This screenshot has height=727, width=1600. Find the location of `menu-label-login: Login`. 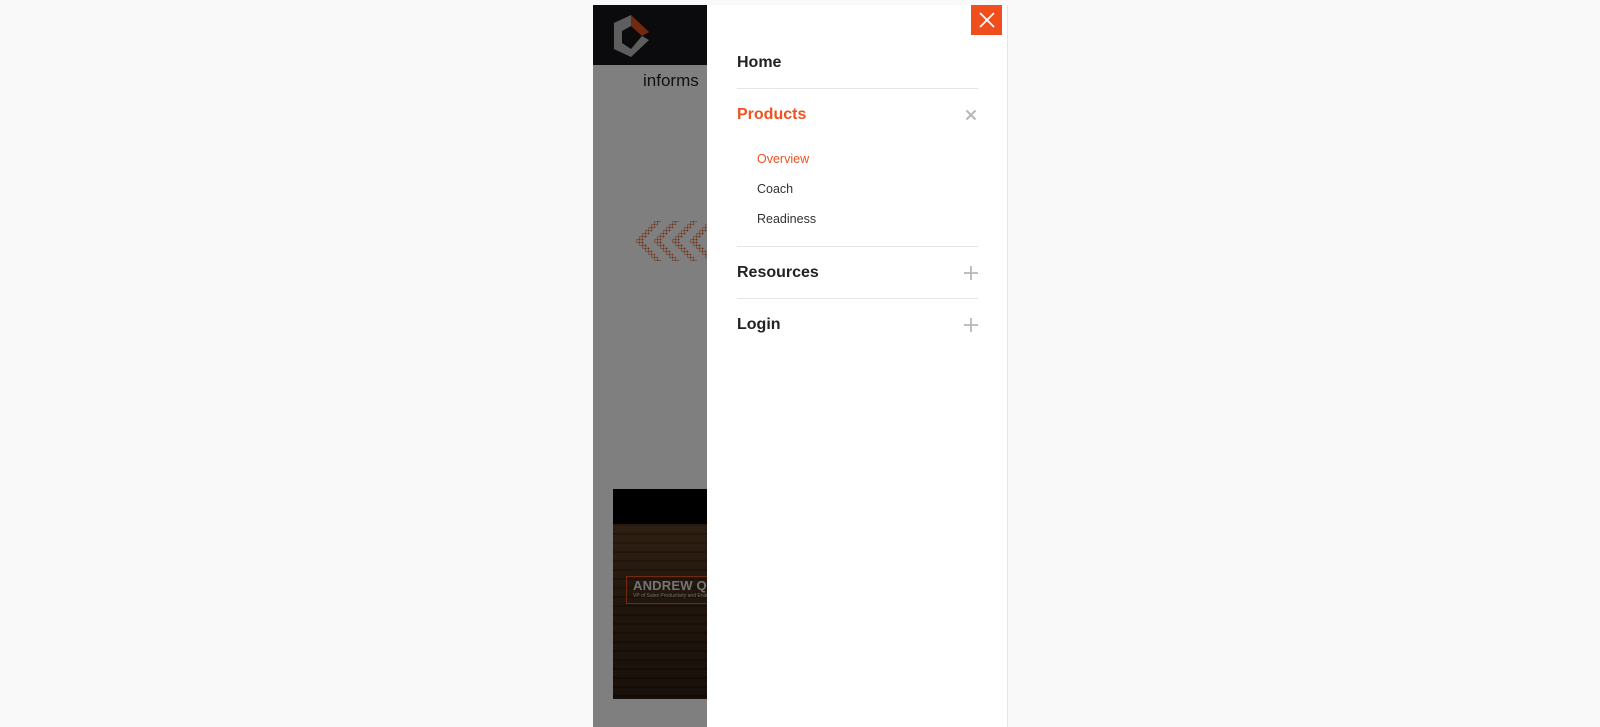

menu-label-login: Login is located at coordinates (759, 324).